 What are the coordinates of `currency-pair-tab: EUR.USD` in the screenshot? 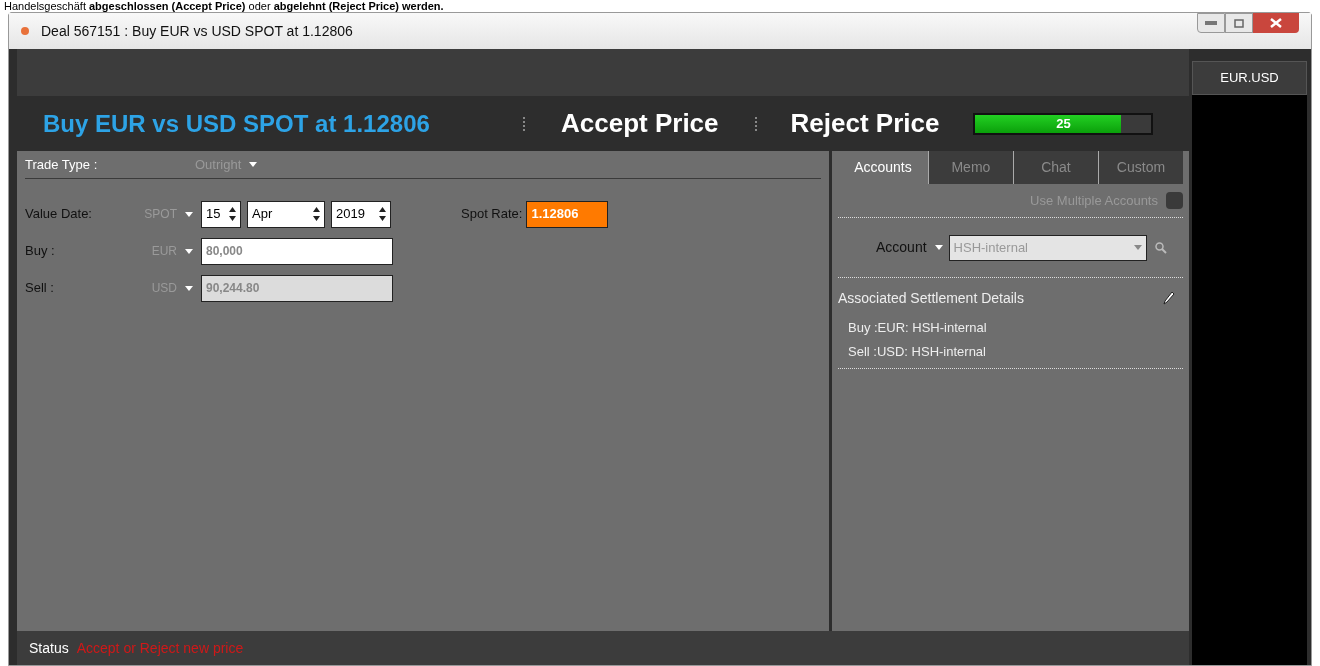 It's located at (1249, 78).